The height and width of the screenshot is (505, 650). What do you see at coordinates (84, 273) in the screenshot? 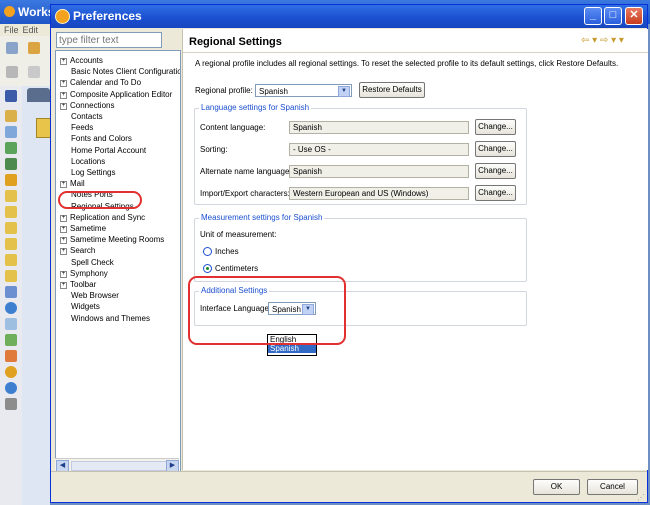
I see `tree-item: + Symphony` at bounding box center [84, 273].